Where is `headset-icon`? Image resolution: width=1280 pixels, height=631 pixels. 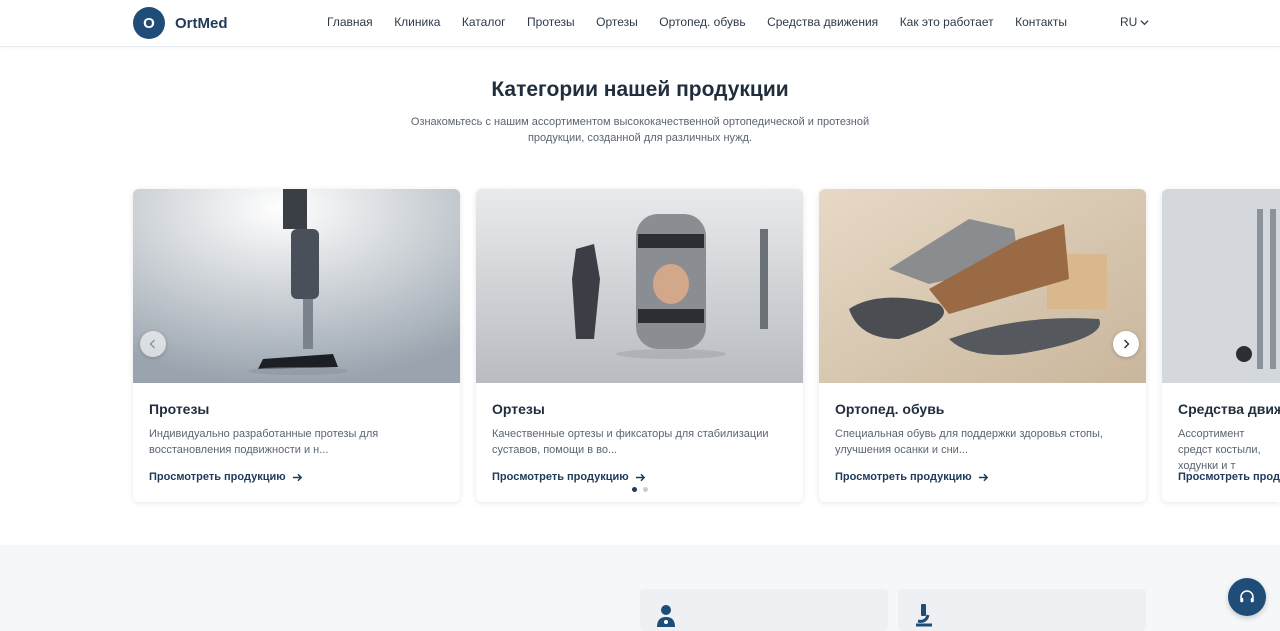
headset-icon is located at coordinates (1247, 596).